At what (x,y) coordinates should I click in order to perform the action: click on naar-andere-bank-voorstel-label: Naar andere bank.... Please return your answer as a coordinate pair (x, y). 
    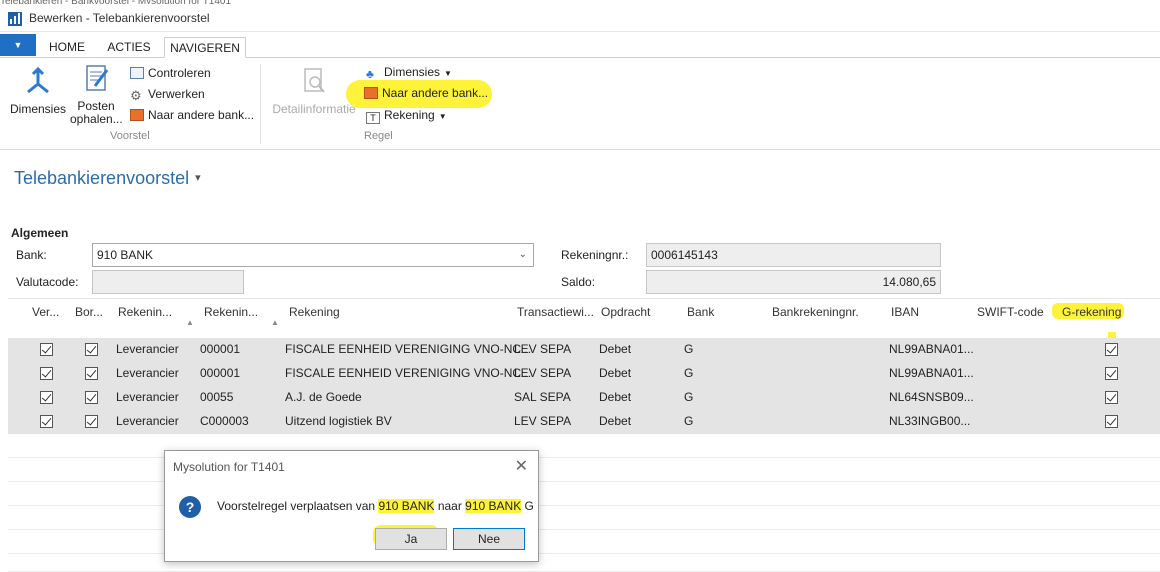
    Looking at the image, I should click on (201, 115).